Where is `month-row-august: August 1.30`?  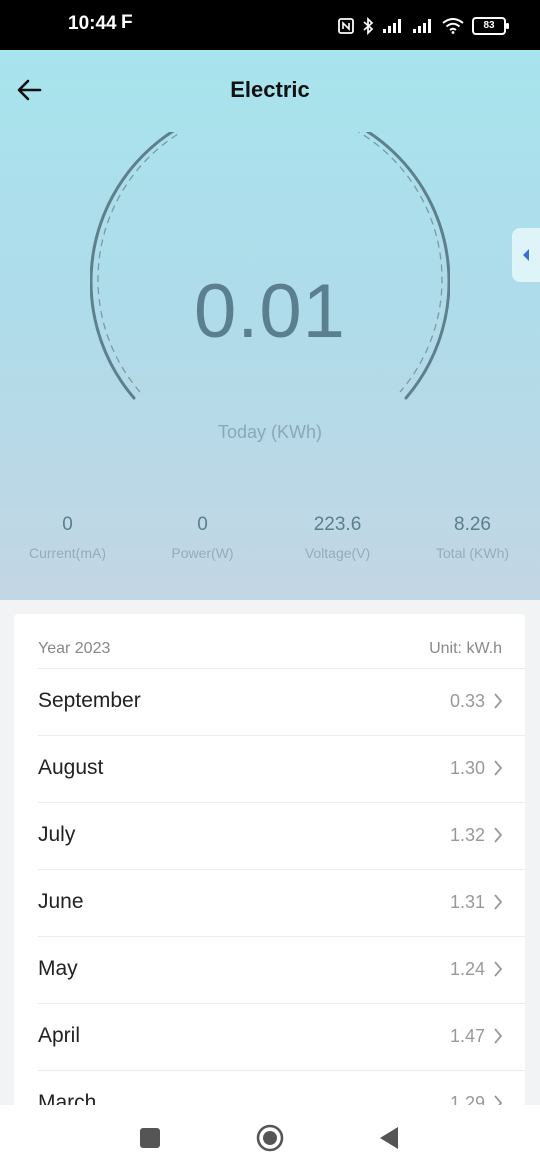
month-row-august: August 1.30 is located at coordinates (281, 768).